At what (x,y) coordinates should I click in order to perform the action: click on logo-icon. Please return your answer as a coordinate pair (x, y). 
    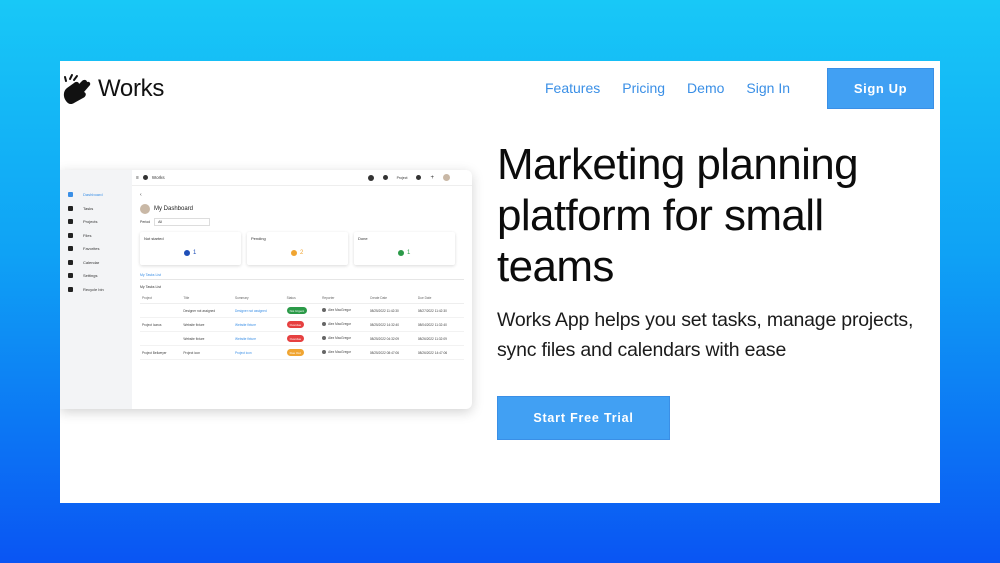
    Looking at the image, I should click on (145, 177).